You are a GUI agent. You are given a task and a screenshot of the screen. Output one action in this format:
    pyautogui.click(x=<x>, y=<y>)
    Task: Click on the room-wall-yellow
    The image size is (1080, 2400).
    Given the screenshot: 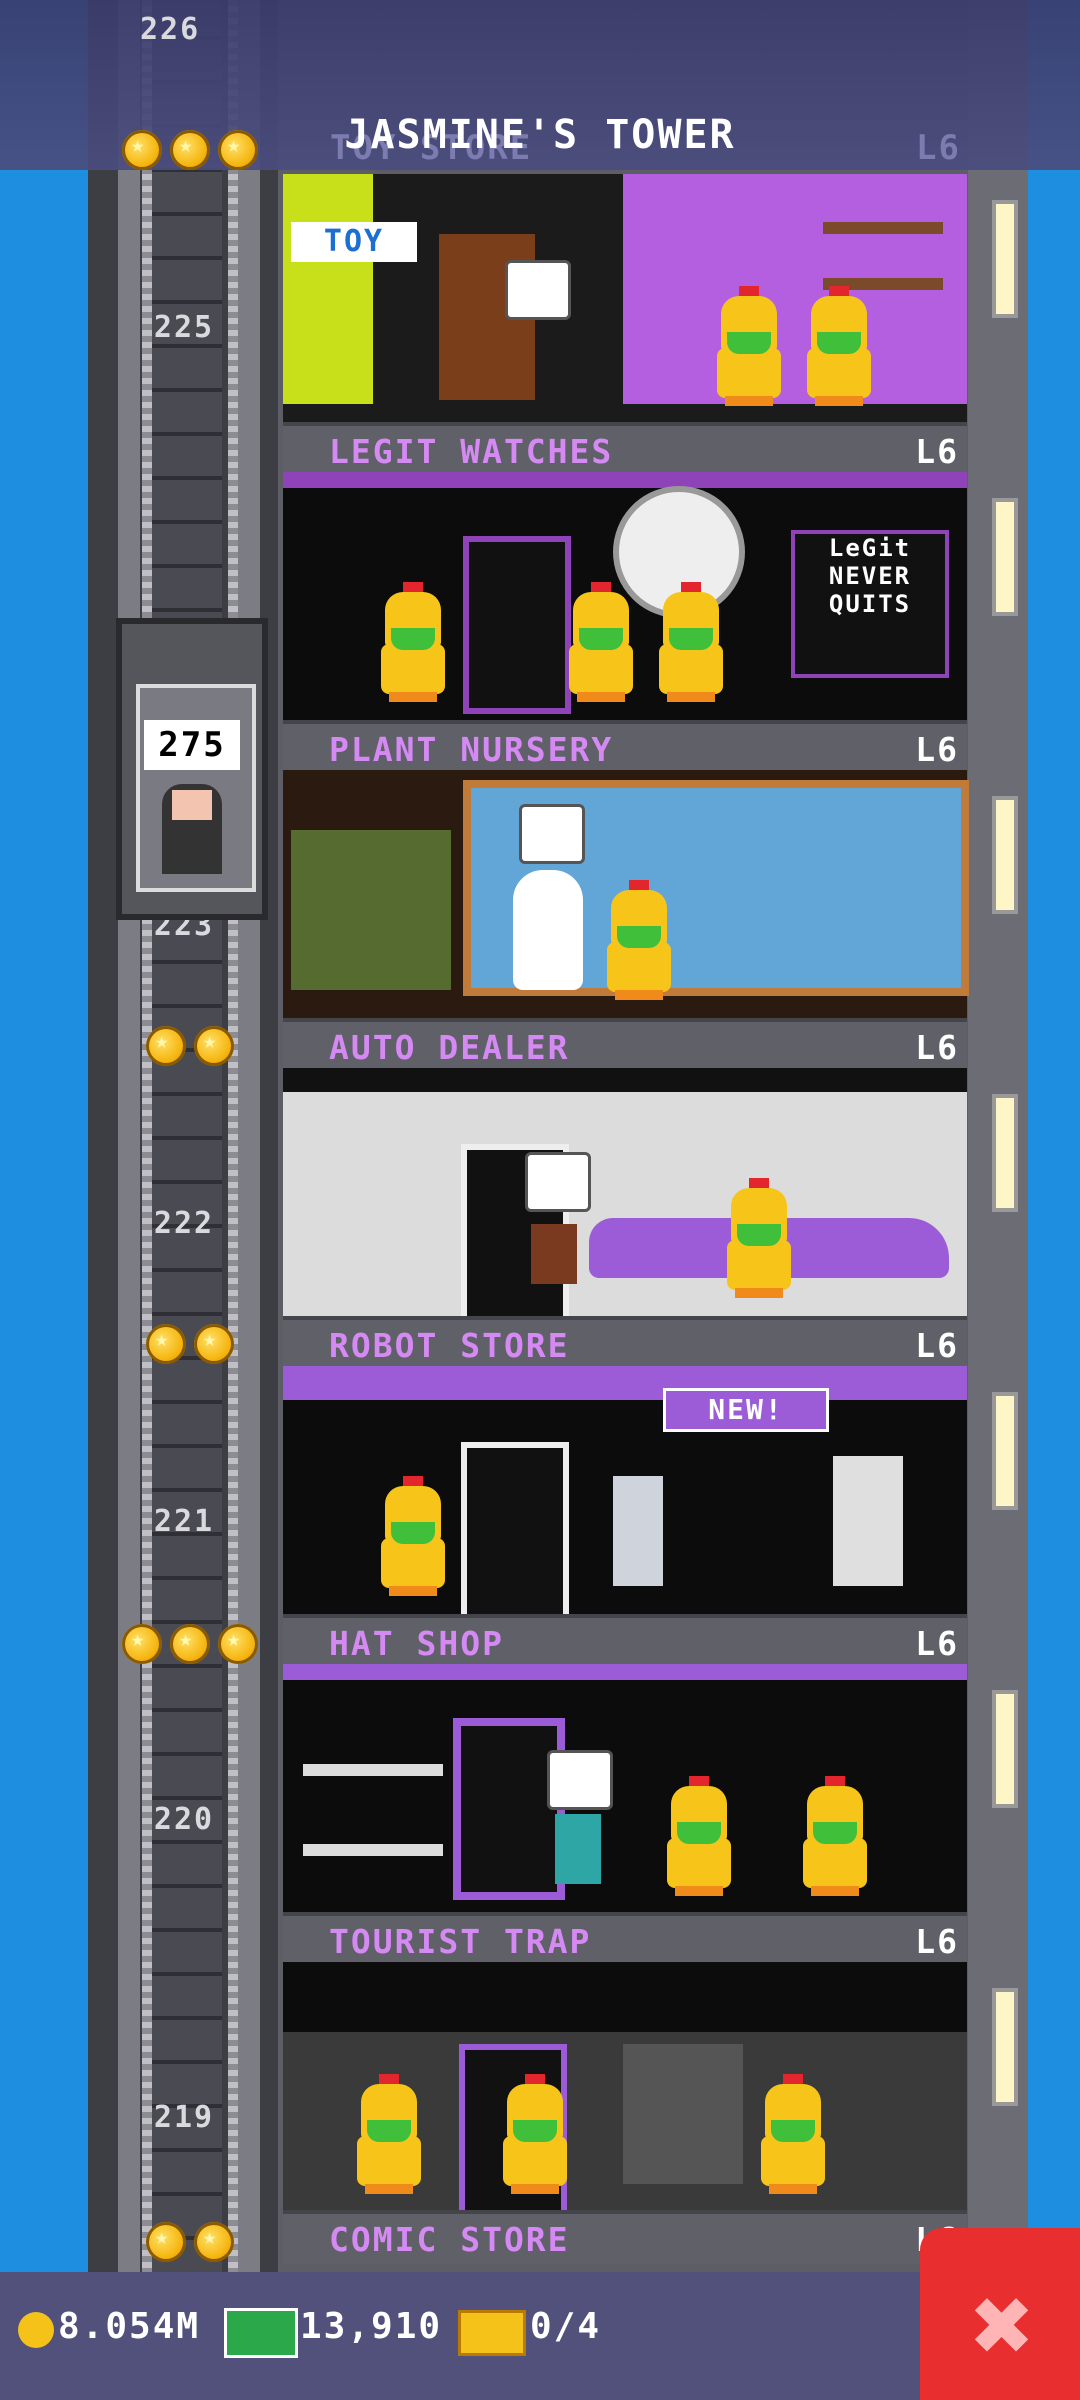 What is the action you would take?
    pyautogui.click(x=328, y=289)
    